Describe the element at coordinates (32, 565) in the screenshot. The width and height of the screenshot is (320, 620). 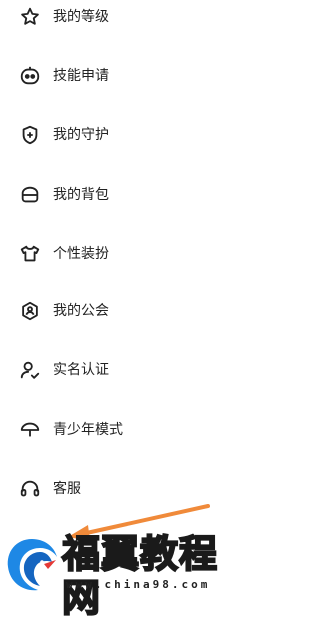
I see `eagle-logo-icon` at that location.